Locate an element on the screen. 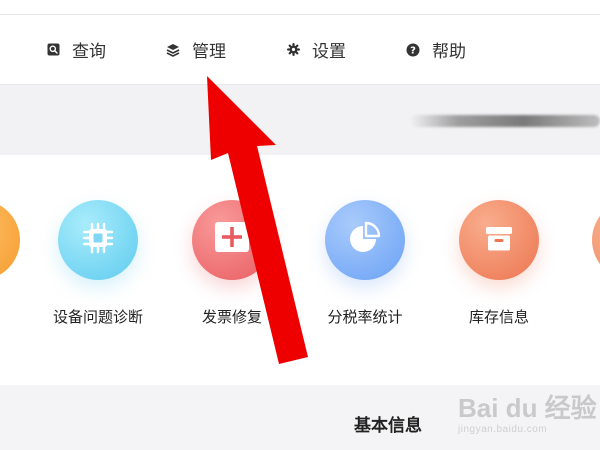  bottom-band is located at coordinates (300, 417).